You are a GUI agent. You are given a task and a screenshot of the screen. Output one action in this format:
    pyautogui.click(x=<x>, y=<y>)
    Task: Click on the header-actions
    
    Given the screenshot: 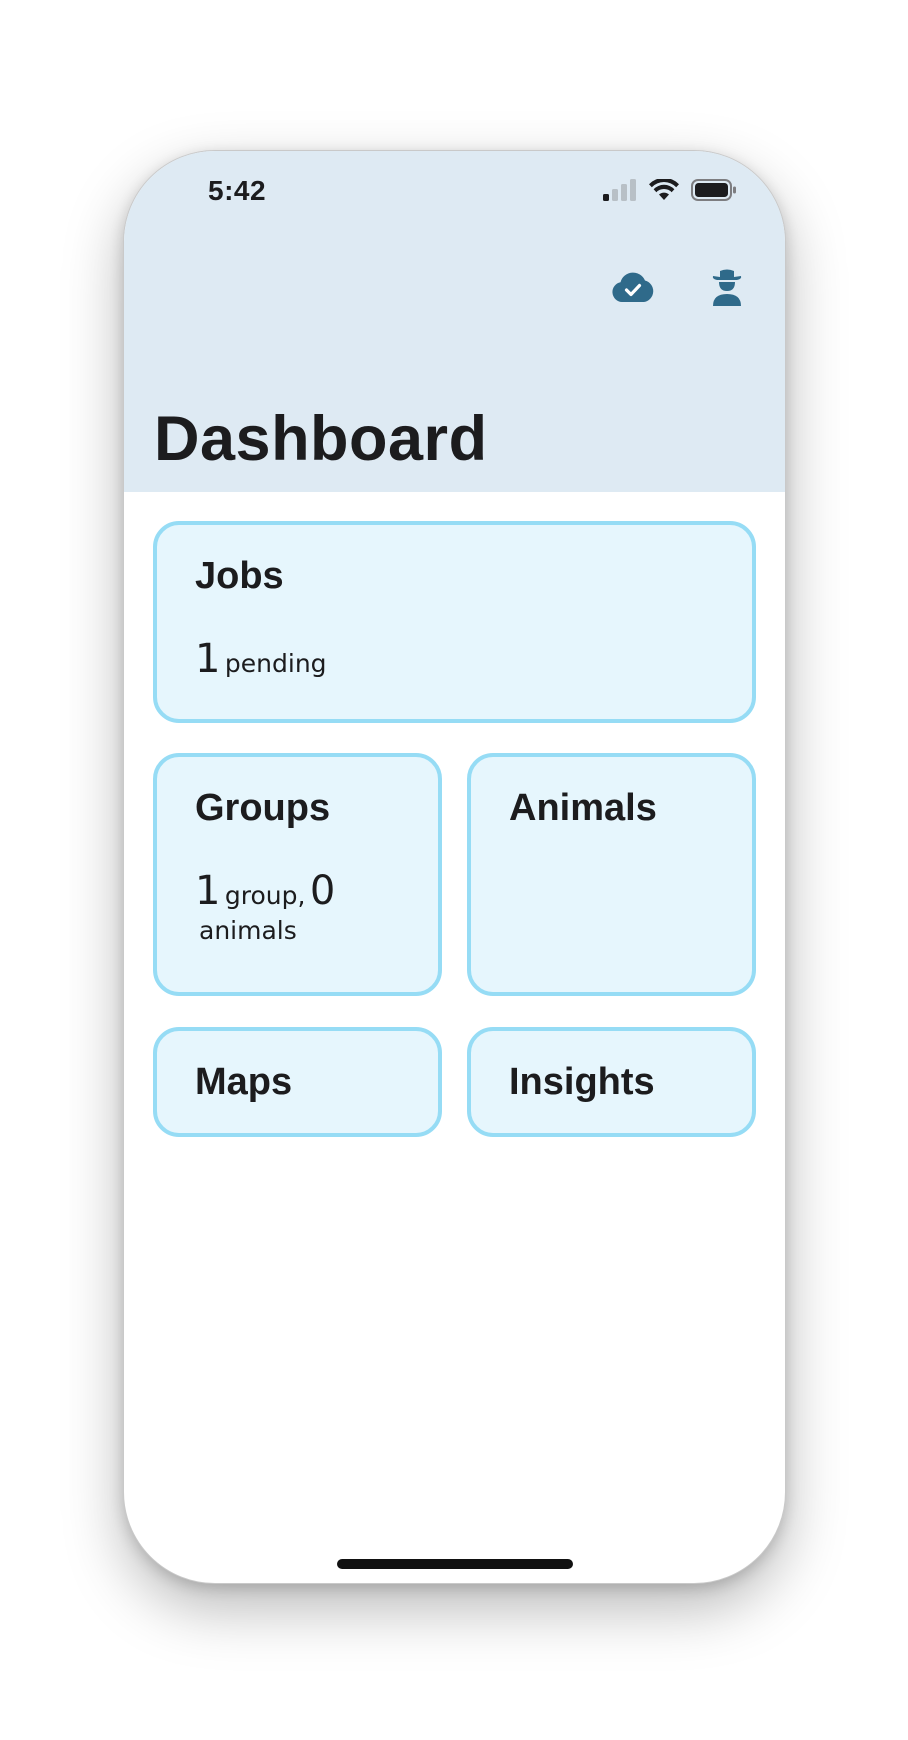 What is the action you would take?
    pyautogui.click(x=680, y=287)
    